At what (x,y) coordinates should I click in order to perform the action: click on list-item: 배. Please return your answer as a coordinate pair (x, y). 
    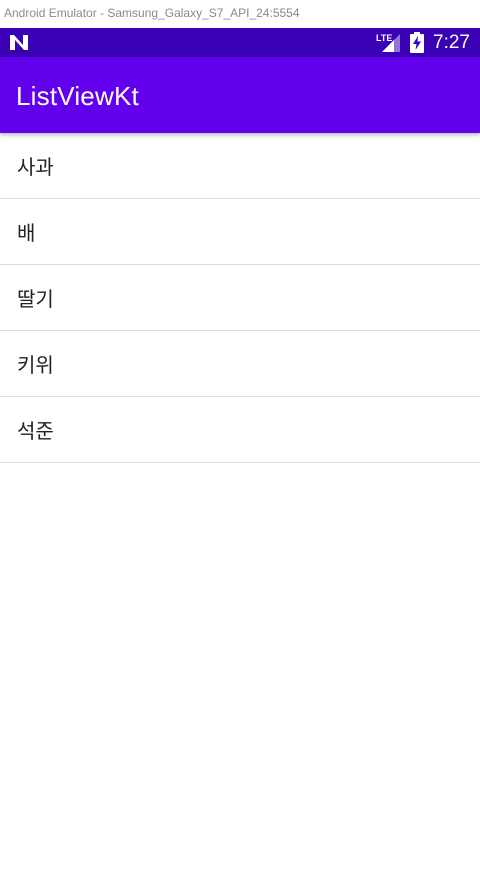
    Looking at the image, I should click on (240, 232).